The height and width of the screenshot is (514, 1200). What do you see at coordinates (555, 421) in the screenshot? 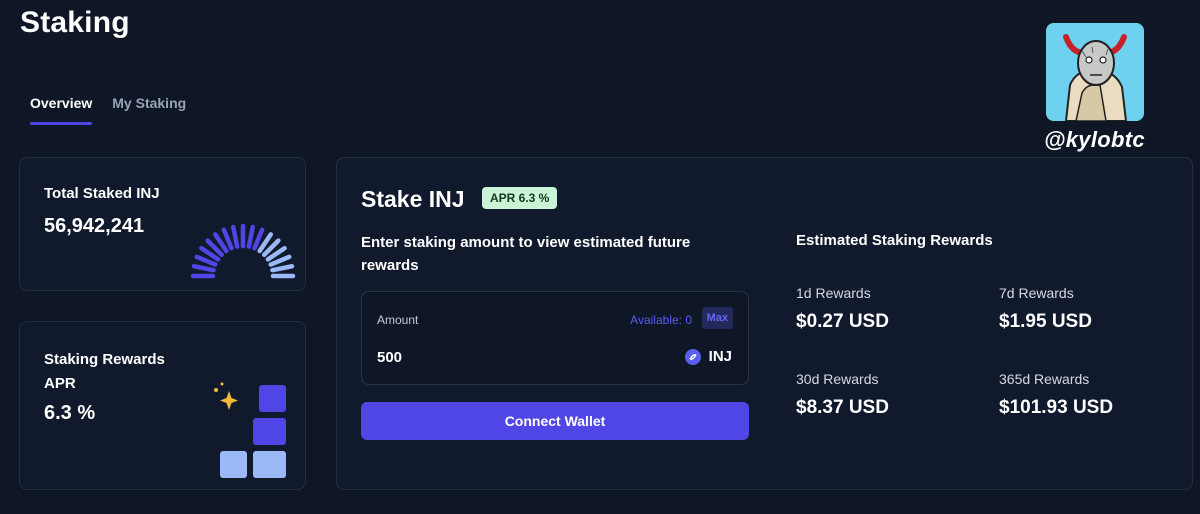
I see `connect-wallet-button: Connect Wallet` at bounding box center [555, 421].